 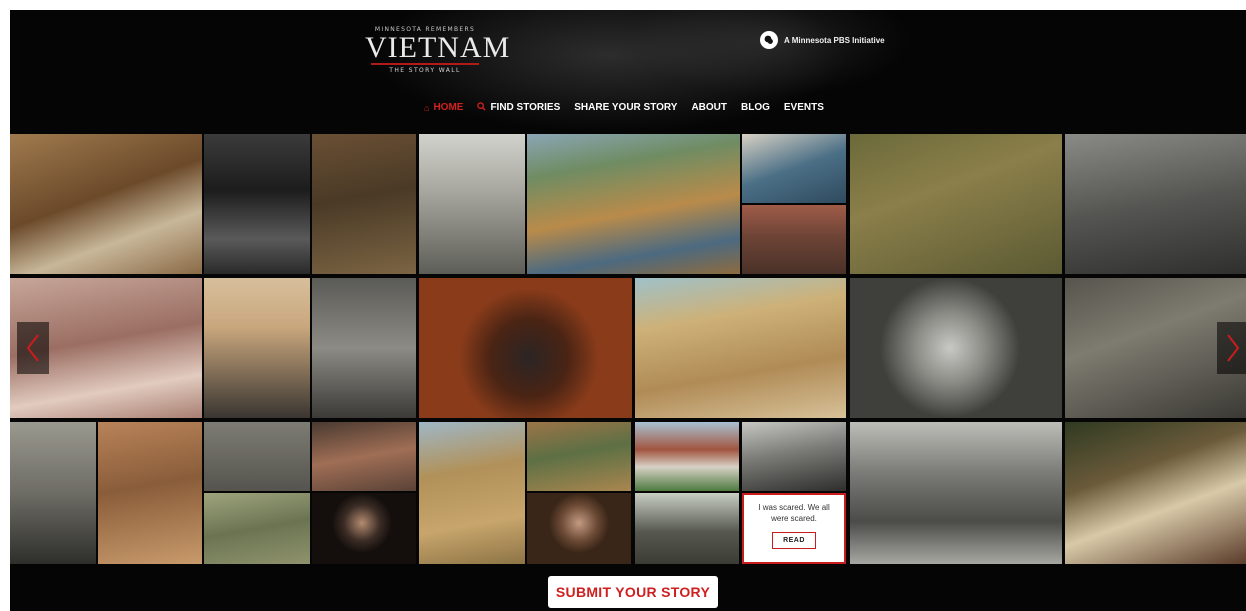 I want to click on submit-bar: SUBMIT YOUR STORY, so click(x=628, y=587).